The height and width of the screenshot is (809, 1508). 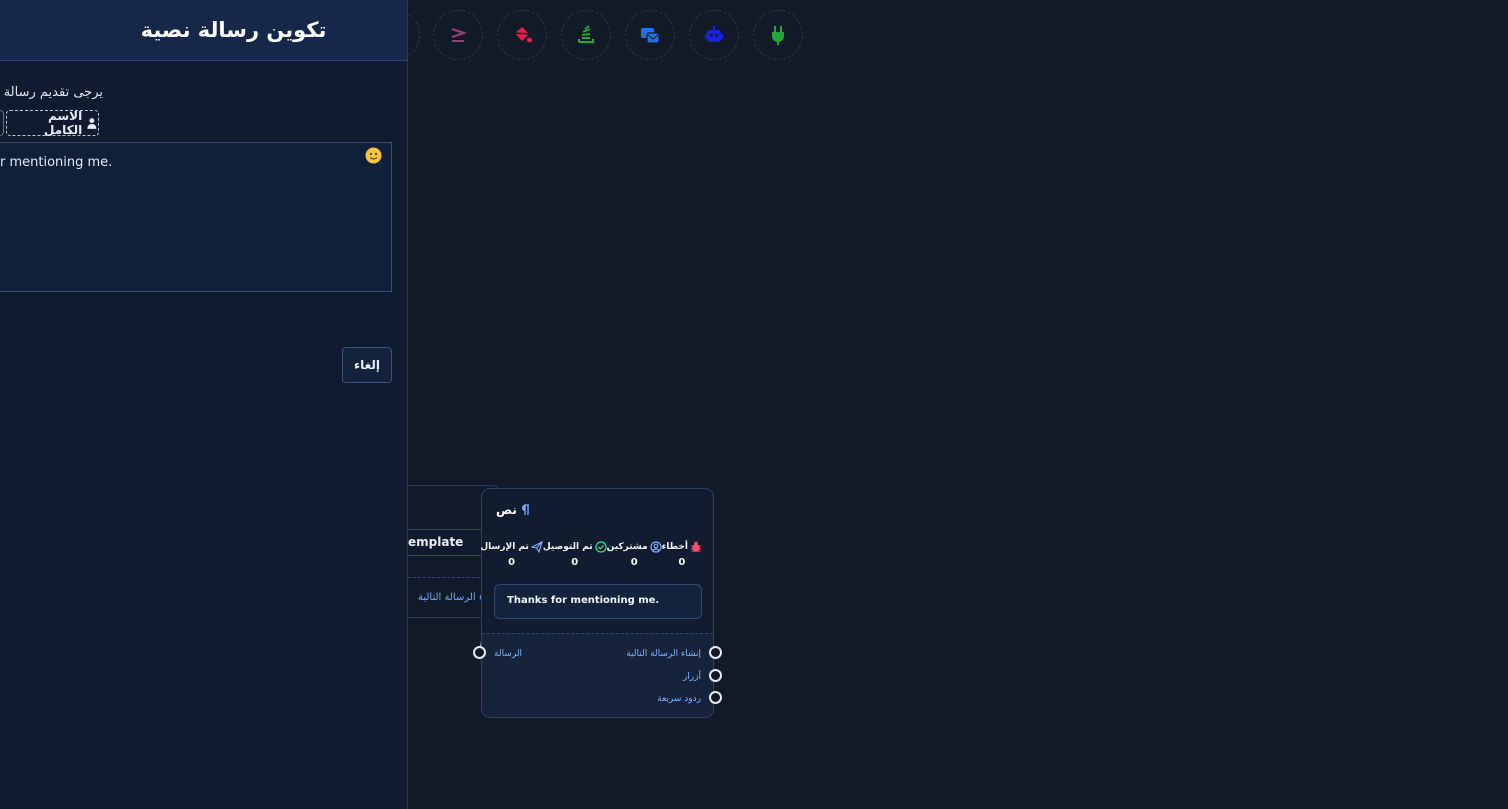 I want to click on output-port-label-quick-replies: ردود سريعة, so click(x=679, y=699).